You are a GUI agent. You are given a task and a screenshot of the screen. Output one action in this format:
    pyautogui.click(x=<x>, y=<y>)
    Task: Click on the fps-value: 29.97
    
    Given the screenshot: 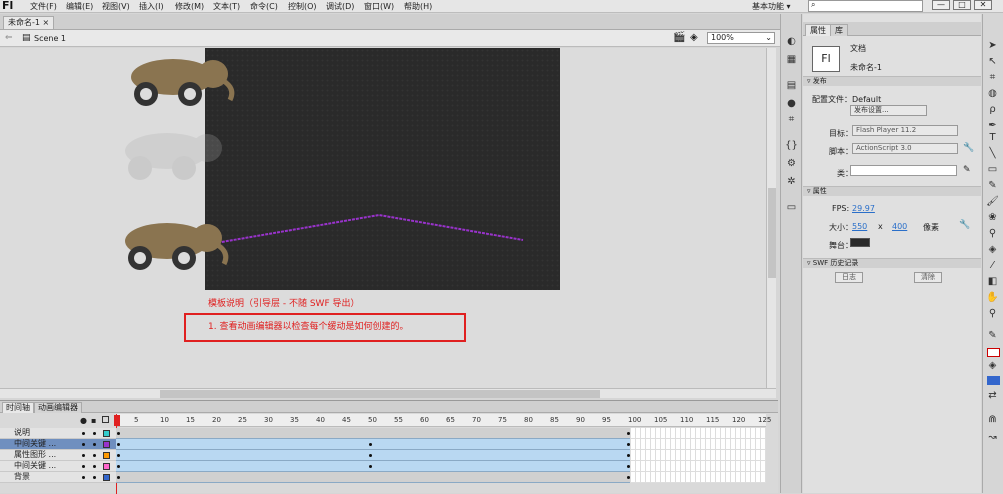 What is the action you would take?
    pyautogui.click(x=863, y=208)
    